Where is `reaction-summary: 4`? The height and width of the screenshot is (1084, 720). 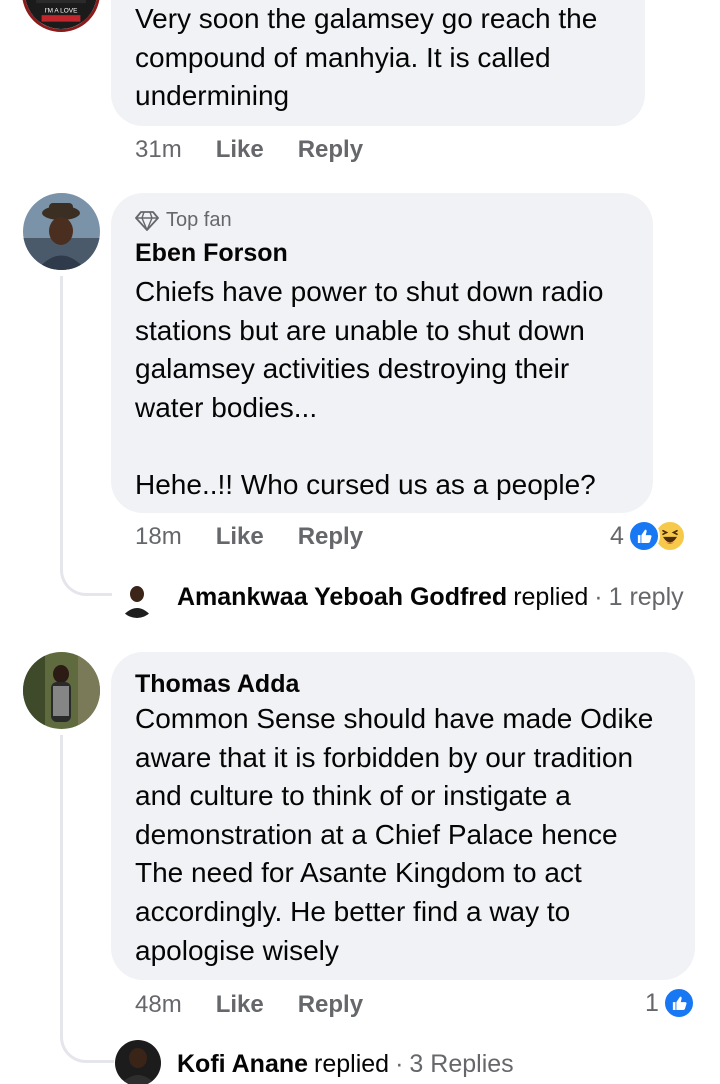
reaction-summary: 4 is located at coordinates (648, 536).